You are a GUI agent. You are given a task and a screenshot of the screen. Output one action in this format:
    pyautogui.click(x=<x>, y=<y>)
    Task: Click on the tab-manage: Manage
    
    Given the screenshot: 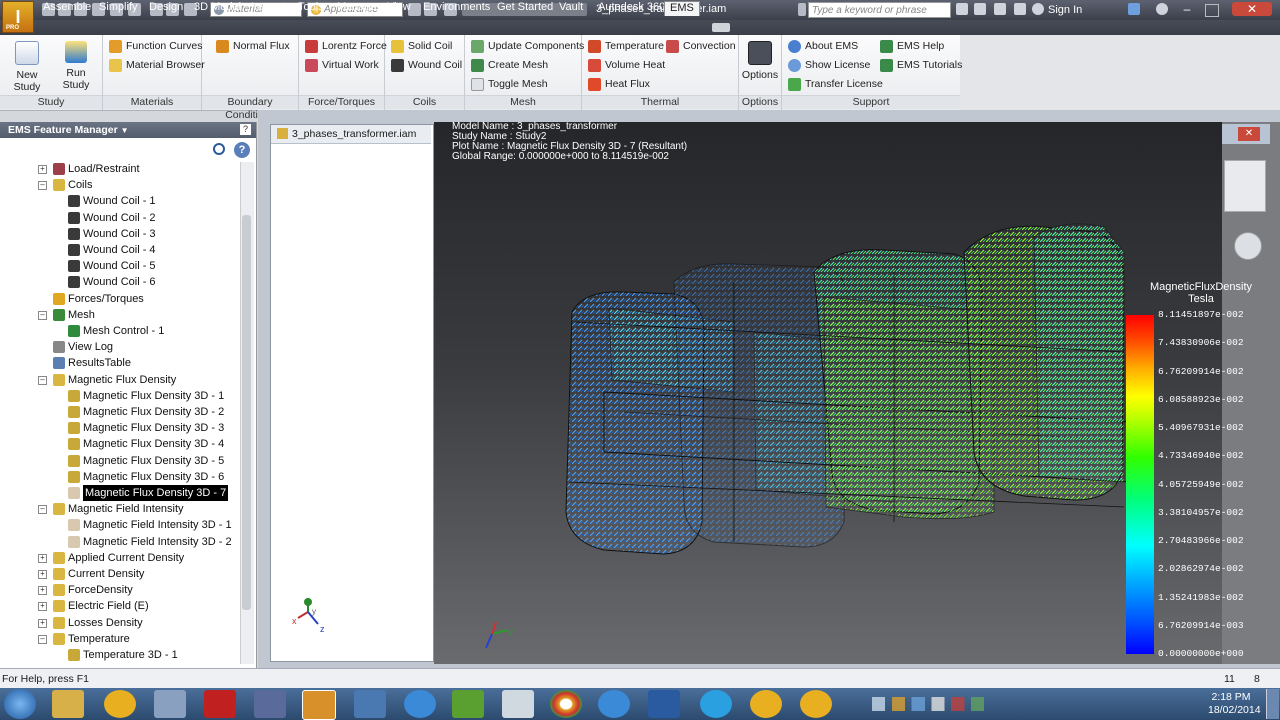 What is the action you would take?
    pyautogui.click(x=357, y=8)
    